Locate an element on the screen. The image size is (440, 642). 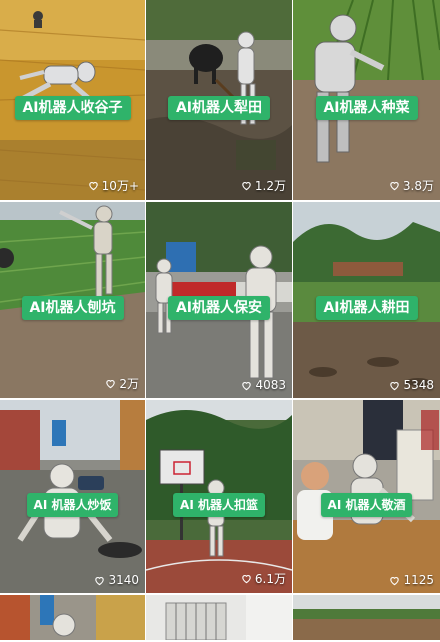
video-card-security: AI机器人保安 4083 is located at coordinates (219, 300).